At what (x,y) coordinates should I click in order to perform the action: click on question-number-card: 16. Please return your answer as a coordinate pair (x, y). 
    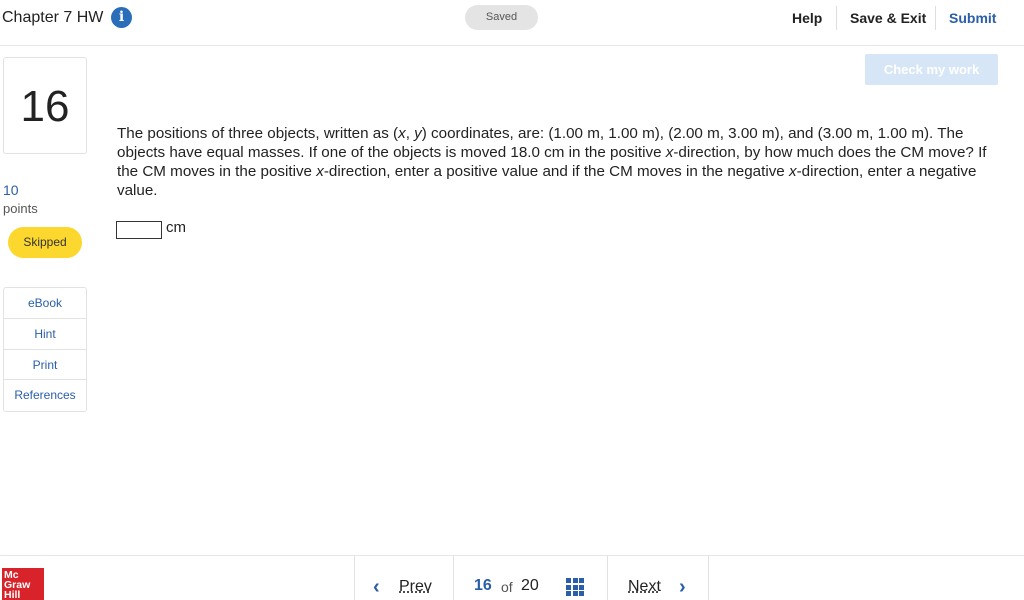
    Looking at the image, I should click on (45, 105).